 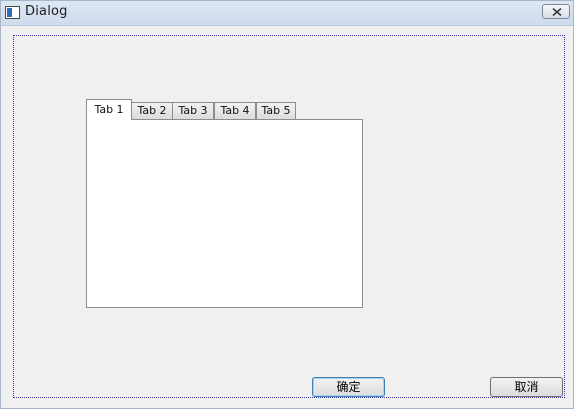 I want to click on tab-5: Tab 5, so click(x=276, y=110).